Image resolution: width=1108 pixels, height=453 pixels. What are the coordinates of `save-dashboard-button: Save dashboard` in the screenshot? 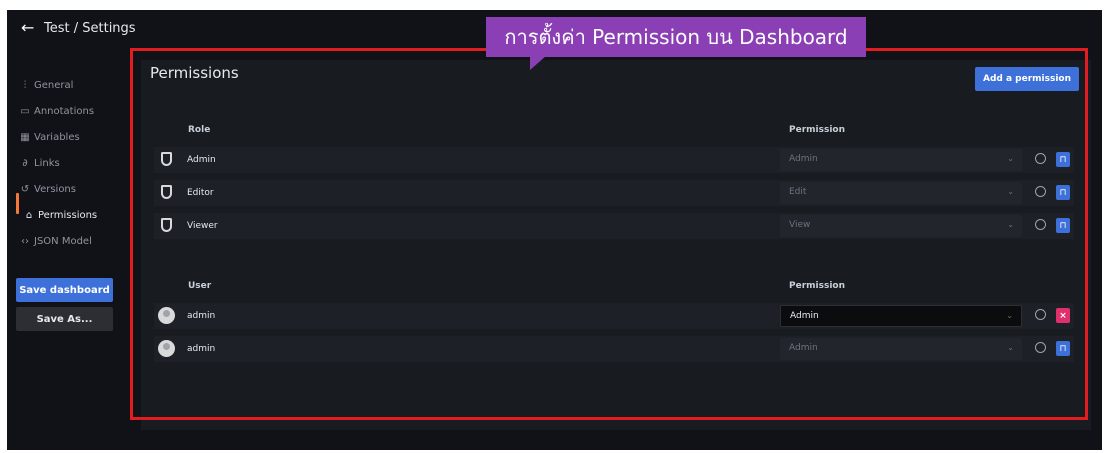 It's located at (64, 290).